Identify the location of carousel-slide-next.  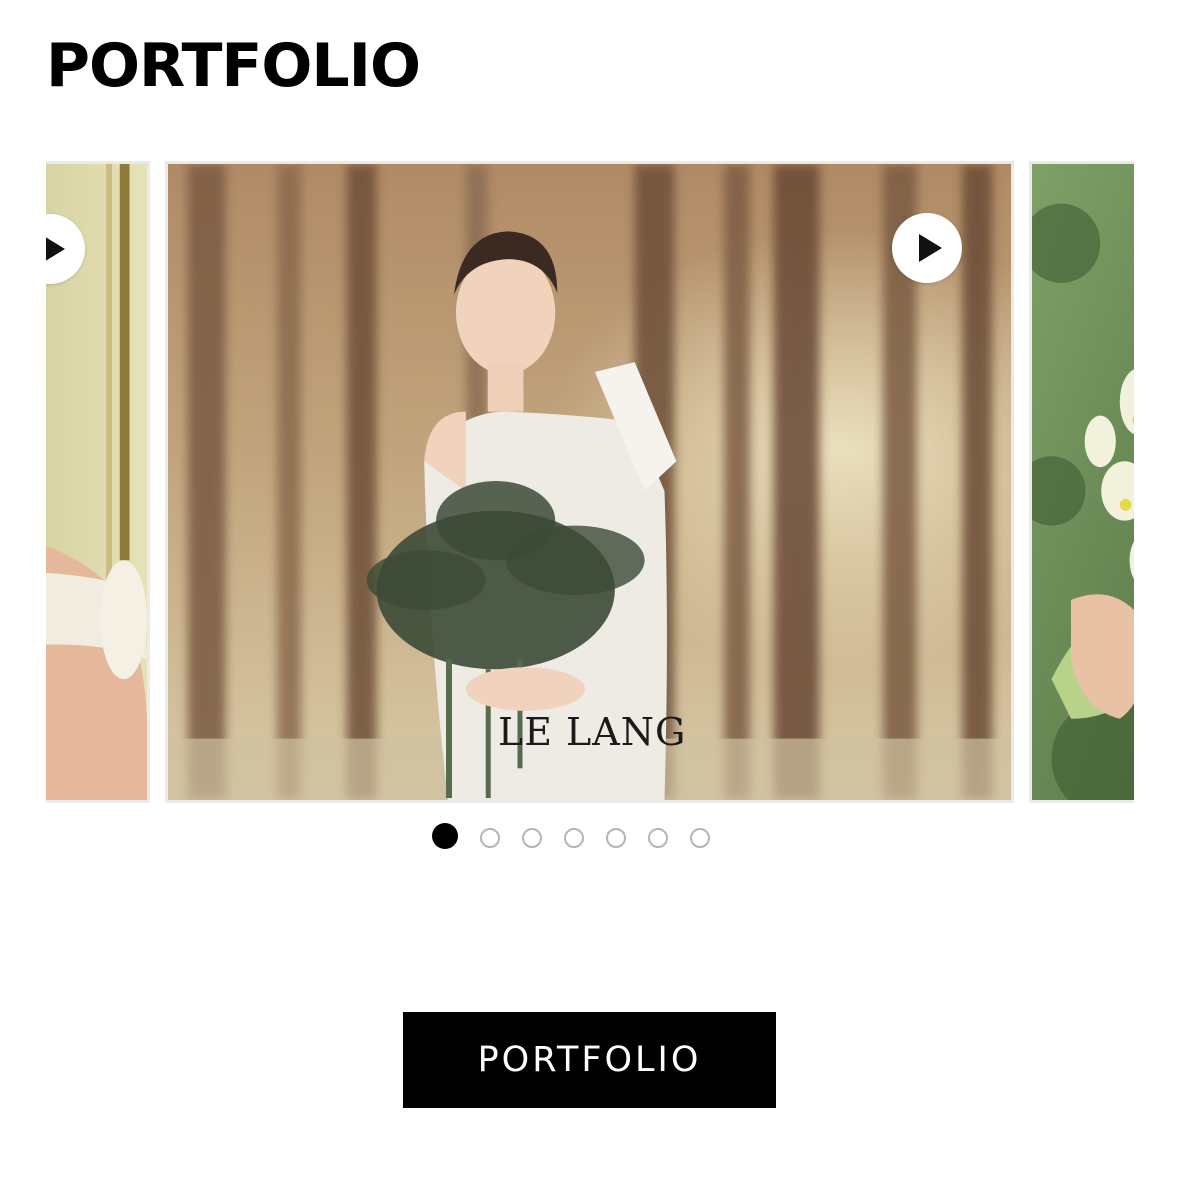
(1081, 482).